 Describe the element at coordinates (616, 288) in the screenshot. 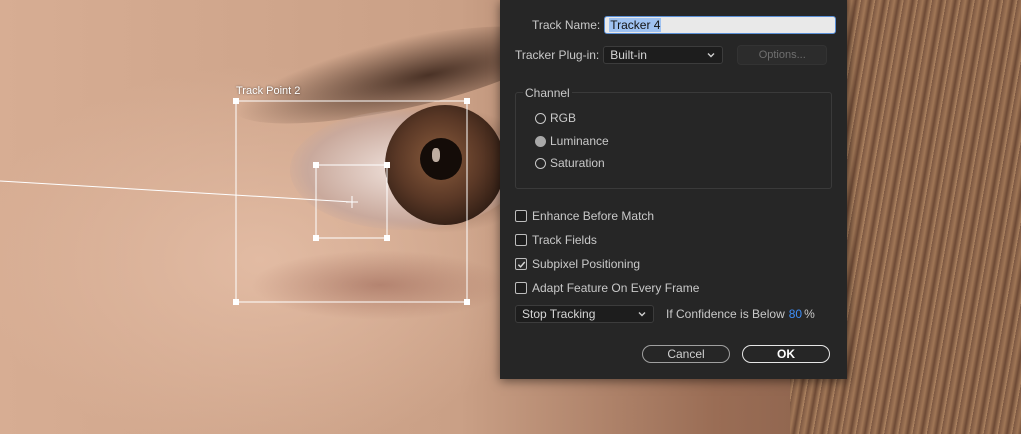

I see `checkbox-label: Adapt Feature On Every Frame` at that location.